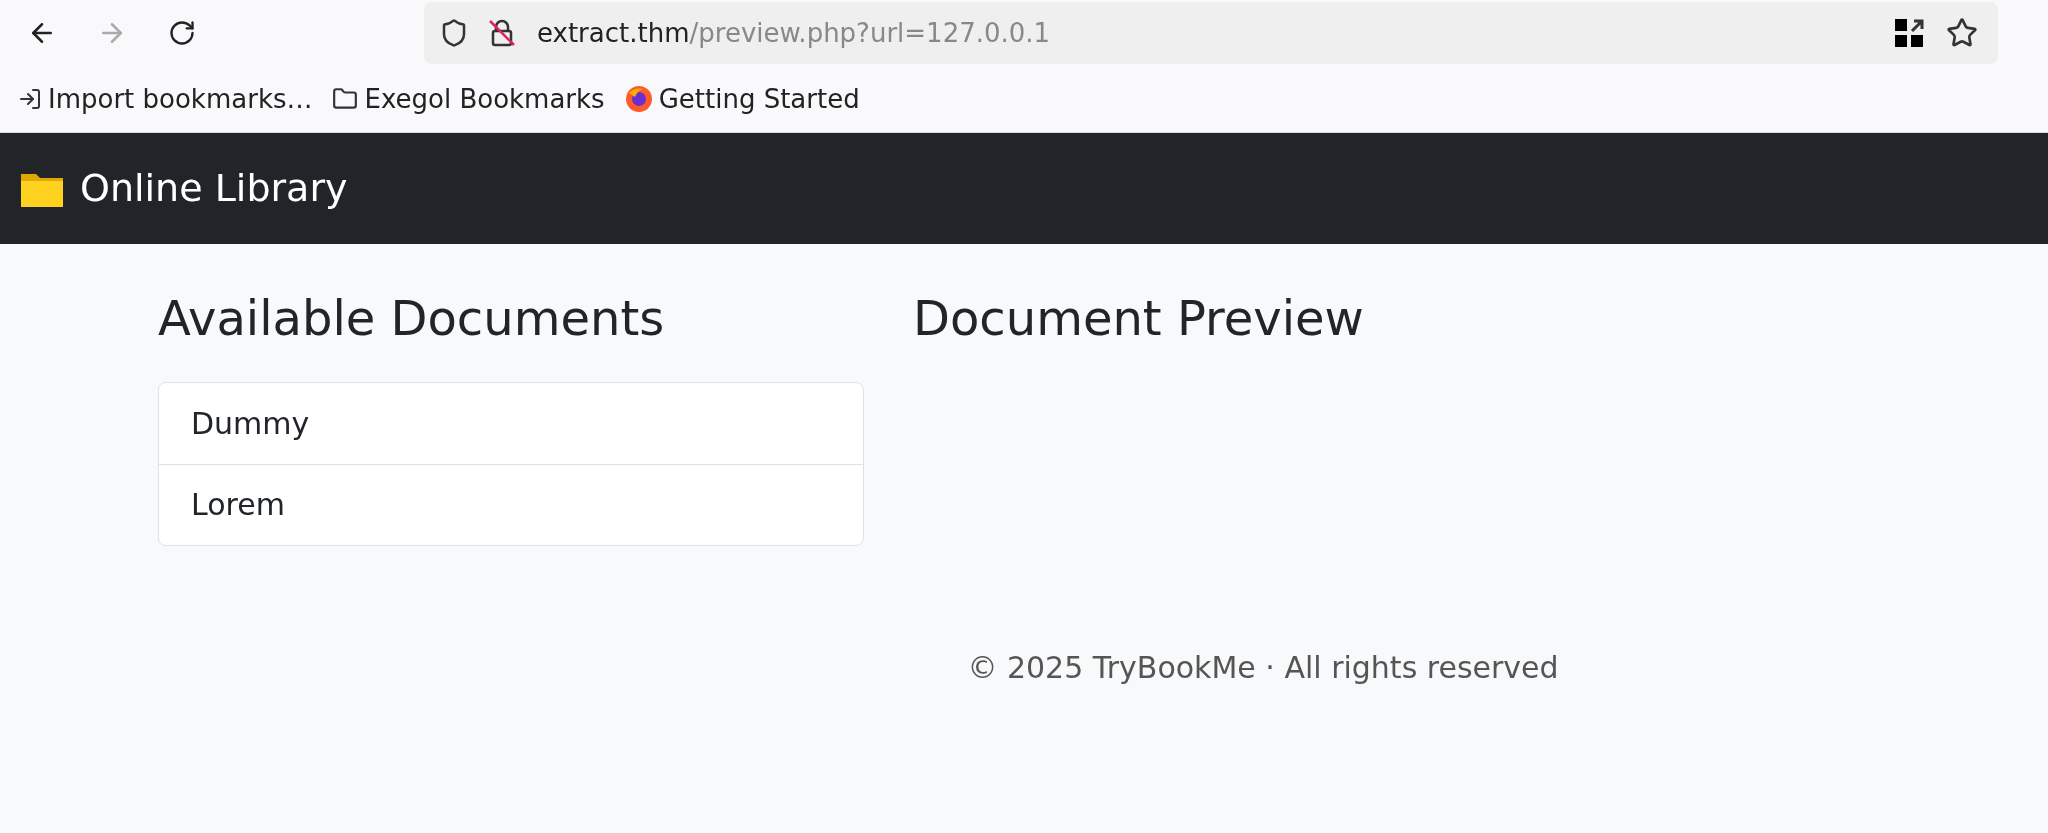 This screenshot has width=2048, height=833. I want to click on footer-text: © 2025 TryBookMe · All rights reserved, so click(1263, 667).